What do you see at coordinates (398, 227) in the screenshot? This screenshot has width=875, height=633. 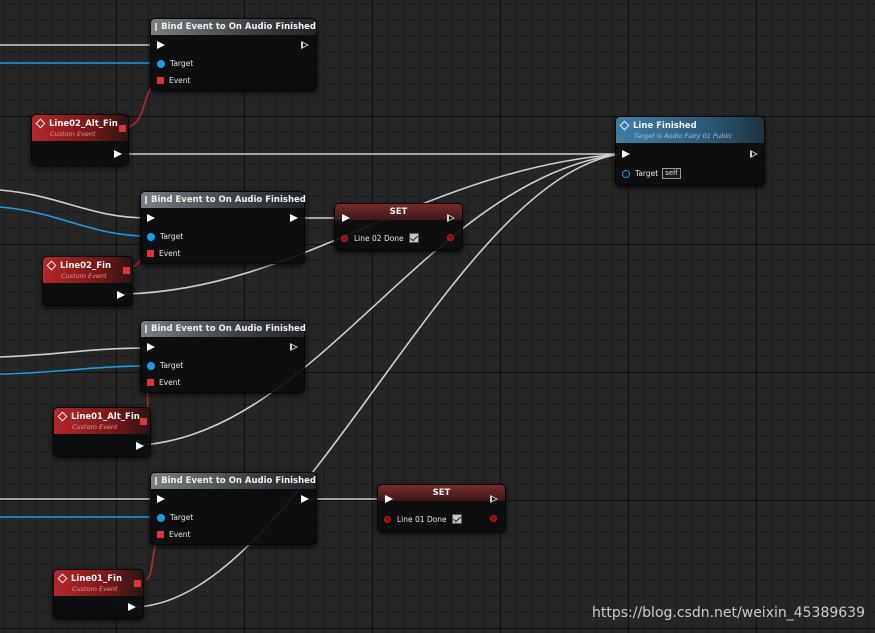 I see `set-node: SET Line 02 Done` at bounding box center [398, 227].